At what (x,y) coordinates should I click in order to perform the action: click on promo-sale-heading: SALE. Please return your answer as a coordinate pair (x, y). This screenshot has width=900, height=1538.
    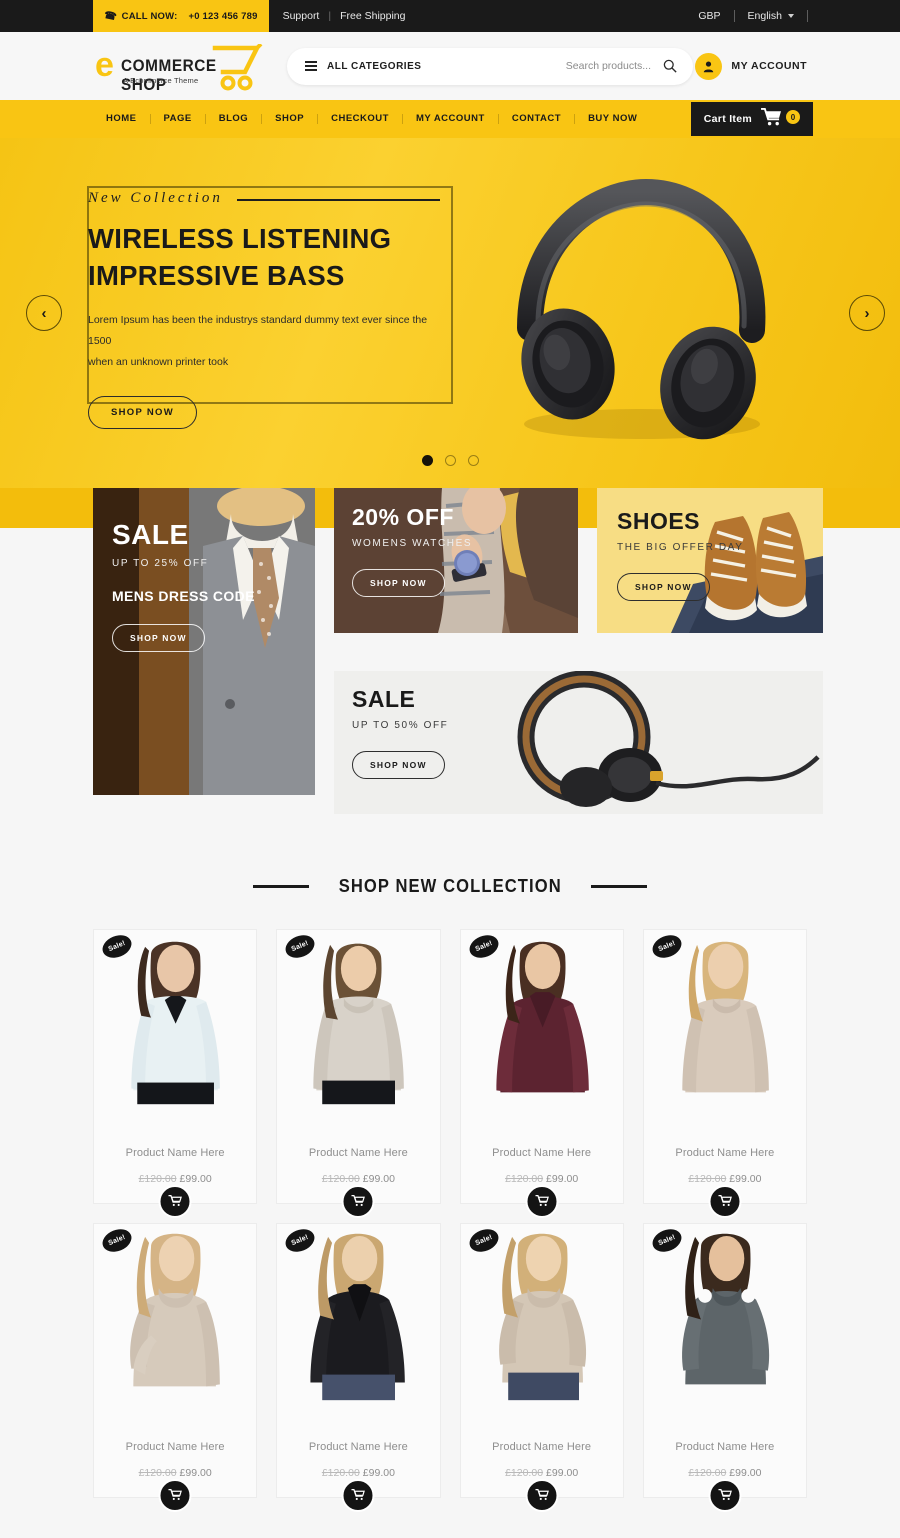
    Looking at the image, I should click on (384, 699).